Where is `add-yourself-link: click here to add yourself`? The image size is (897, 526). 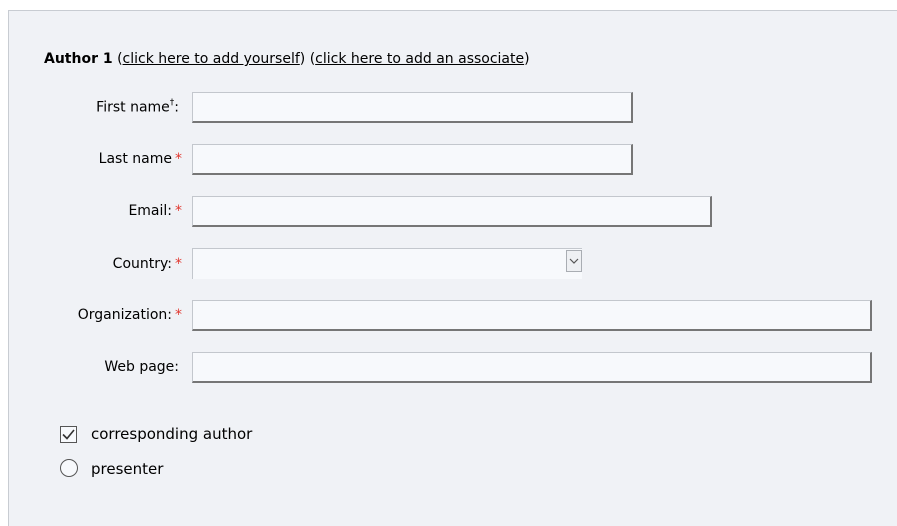
add-yourself-link: click here to add yourself is located at coordinates (211, 59).